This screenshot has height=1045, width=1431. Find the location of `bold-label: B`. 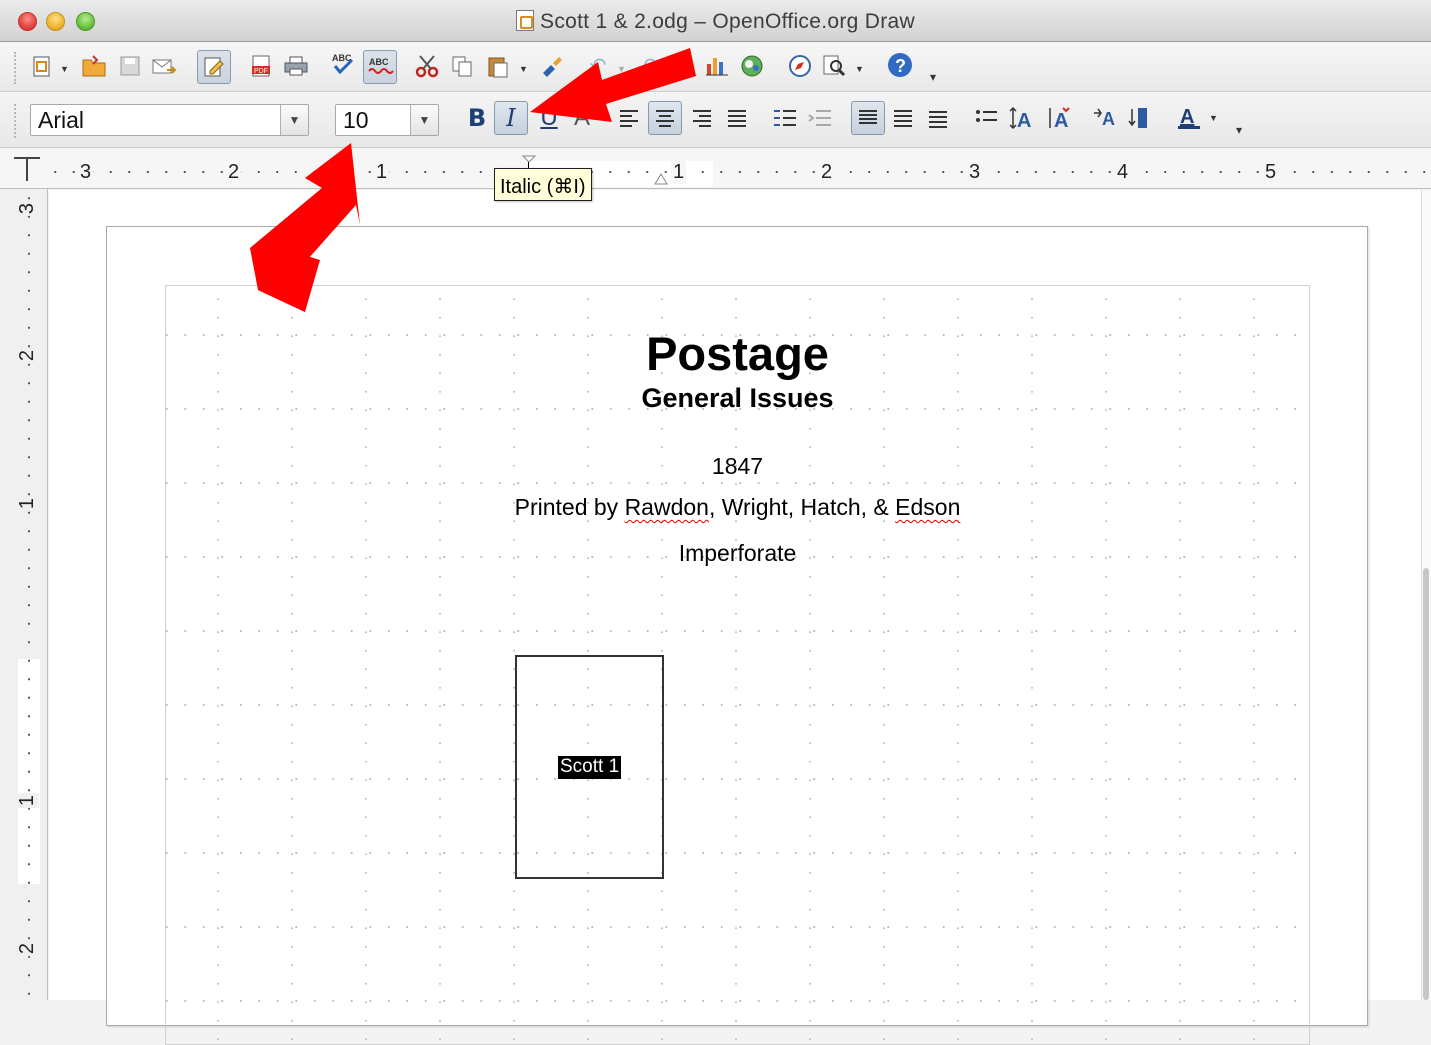

bold-label: B is located at coordinates (477, 118).